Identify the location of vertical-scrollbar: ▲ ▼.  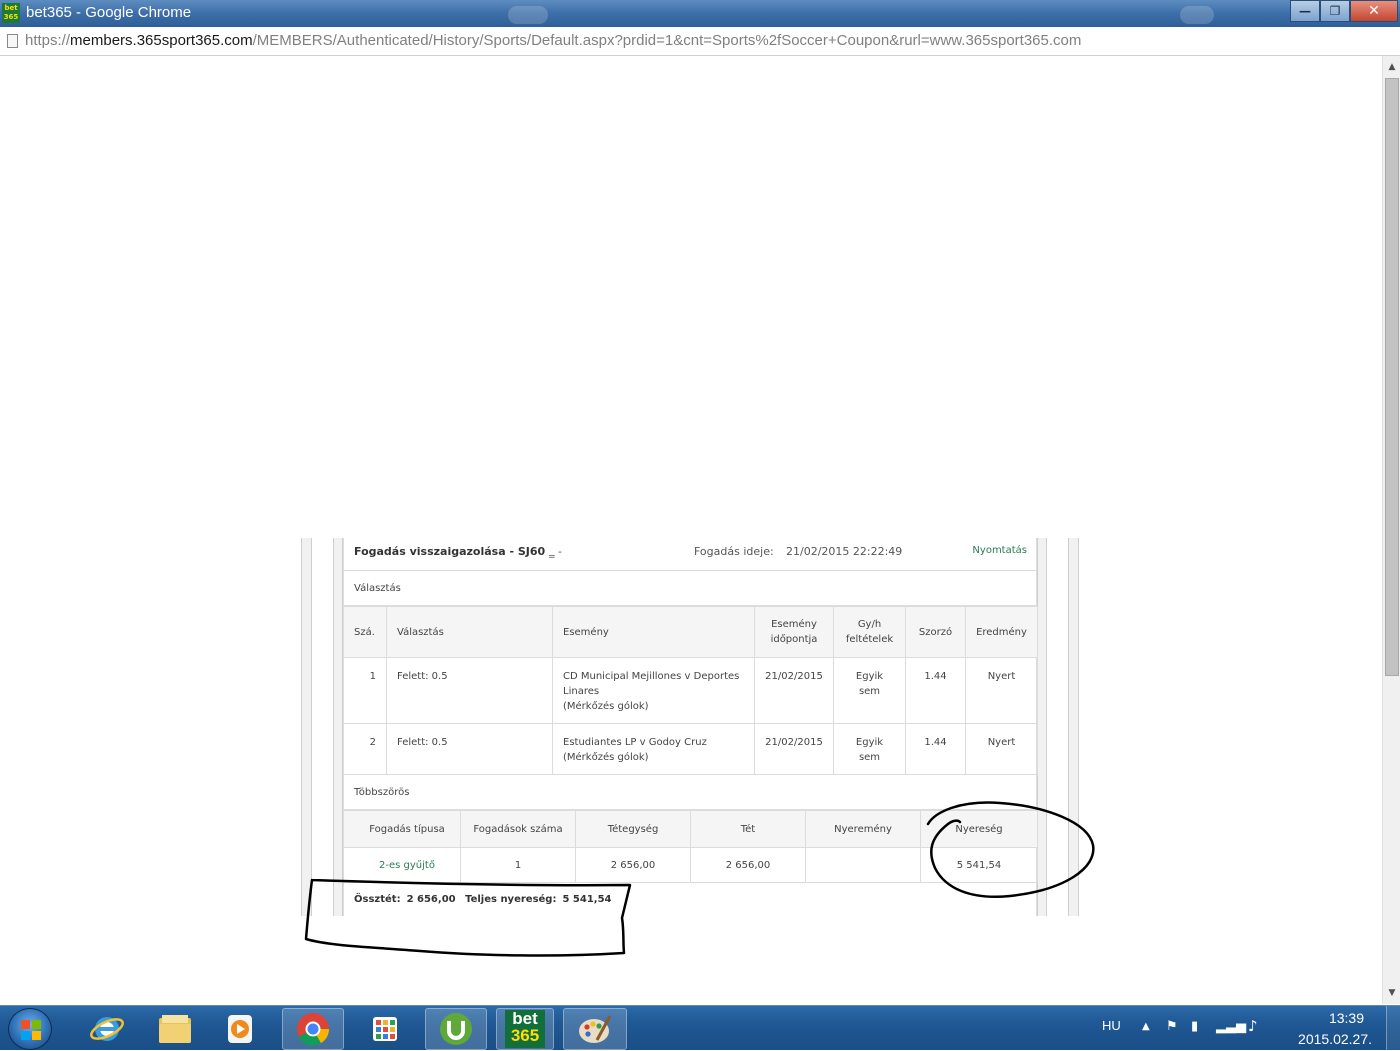
(1391, 530).